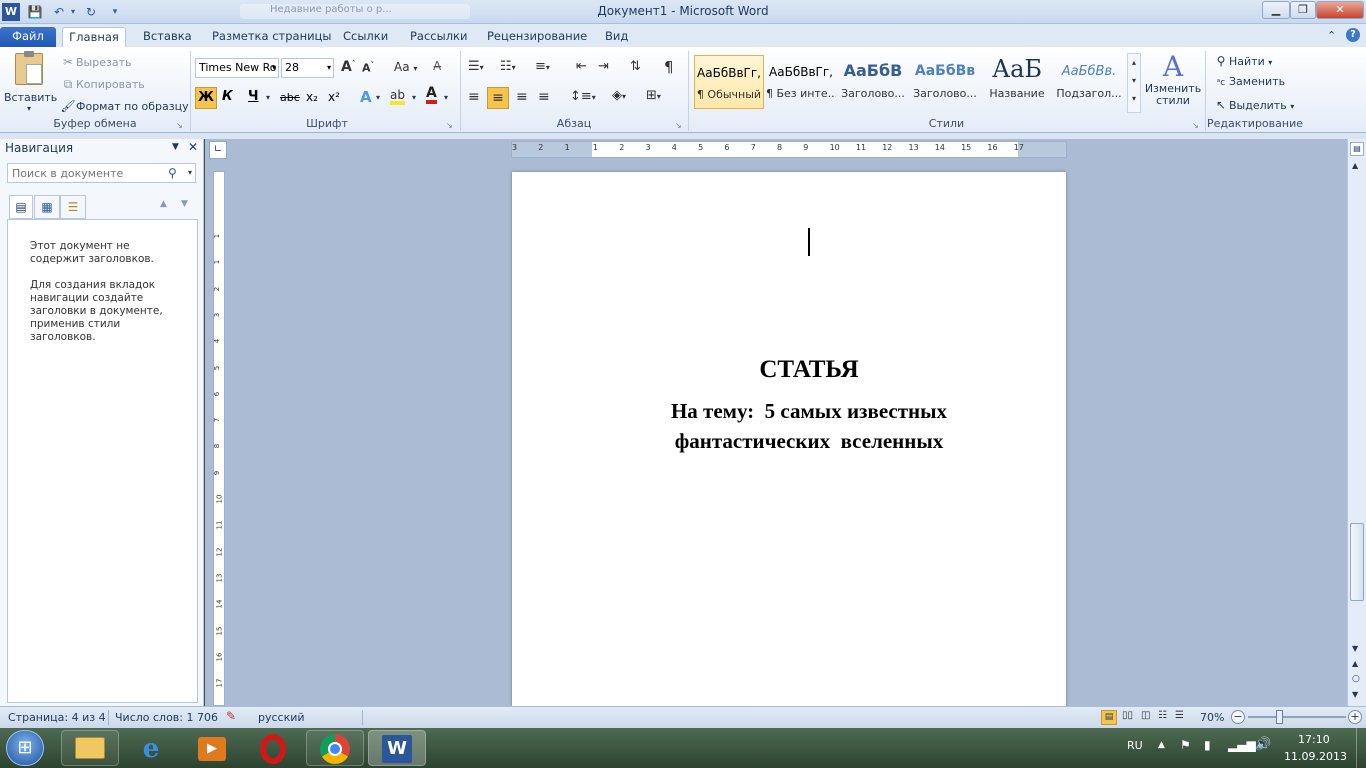 The image size is (1366, 768). I want to click on underline-dropdown-icon: ▾, so click(268, 97).